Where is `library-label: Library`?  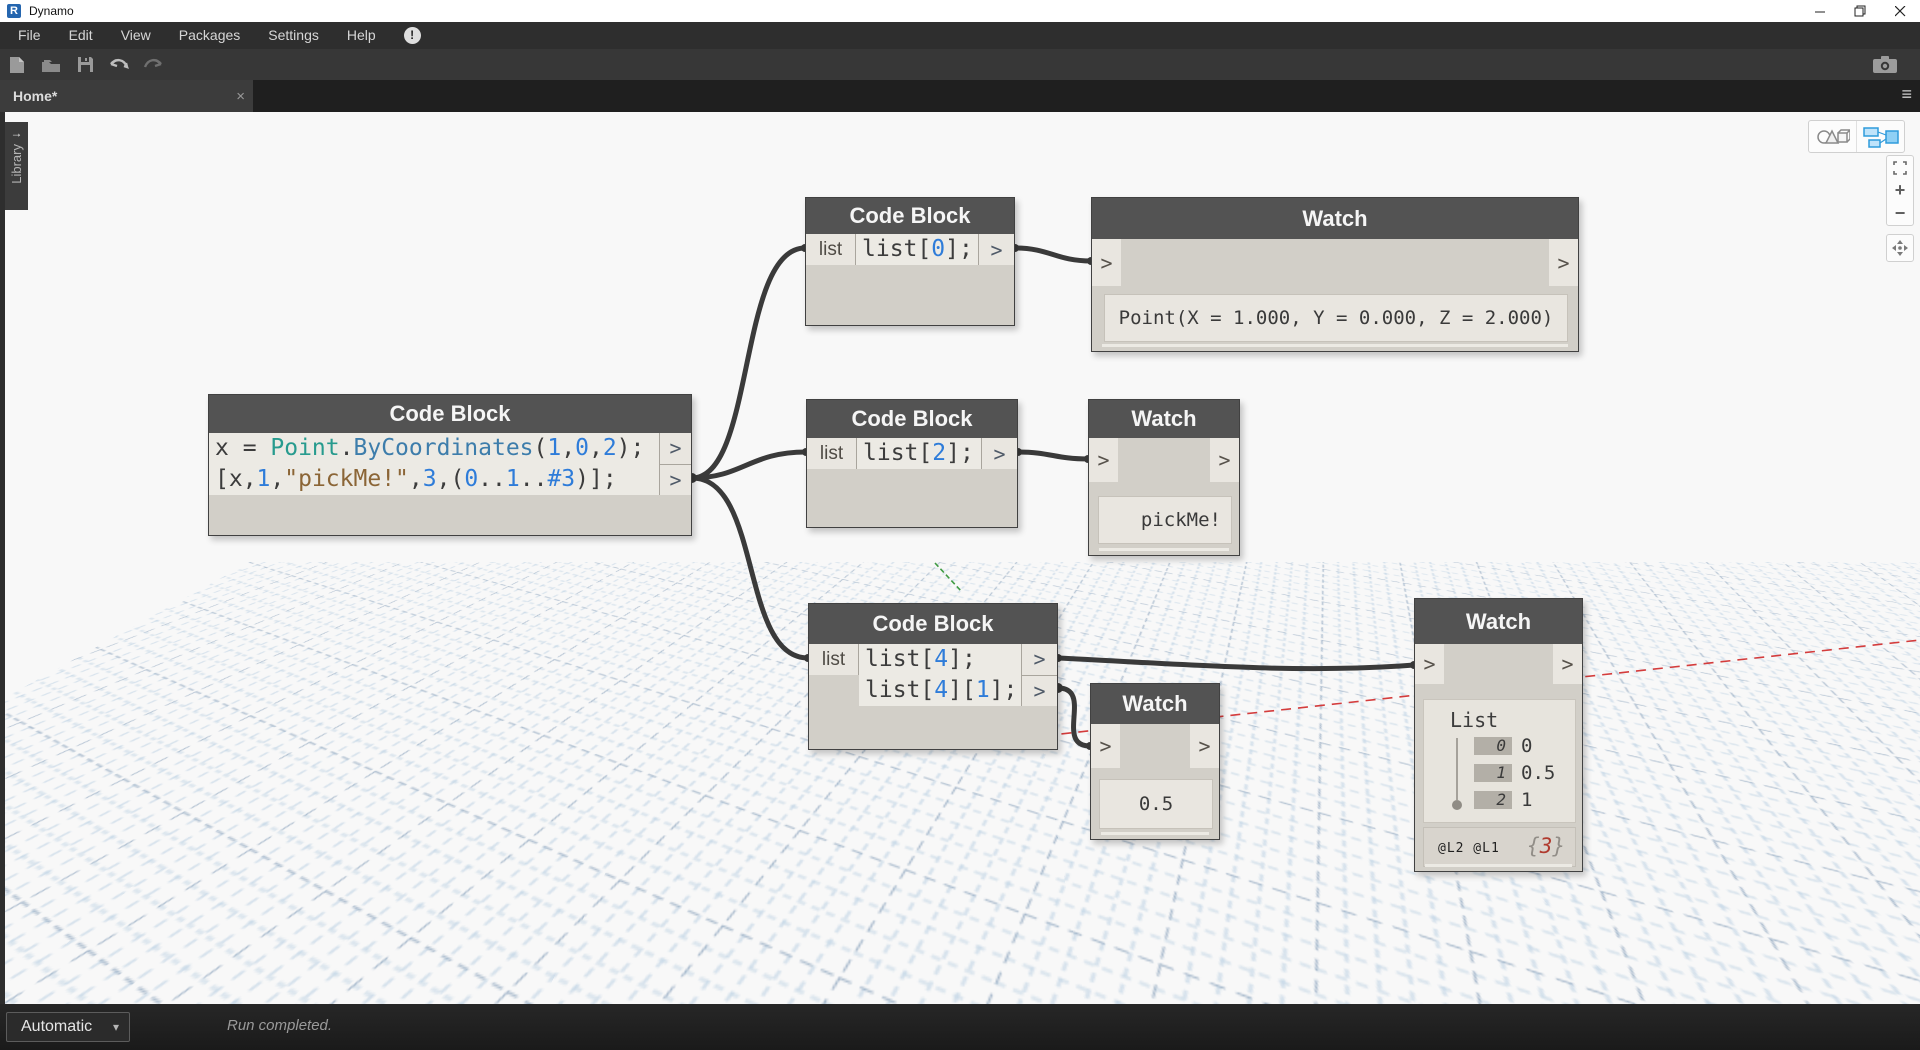
library-label: Library is located at coordinates (16, 164).